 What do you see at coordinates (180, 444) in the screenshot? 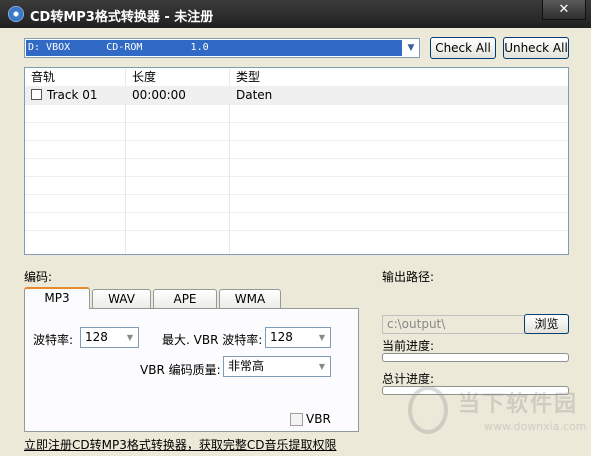
I see `register-link: 立即注册CD转MP3格式转换器，获取完整CD音乐提取权限` at bounding box center [180, 444].